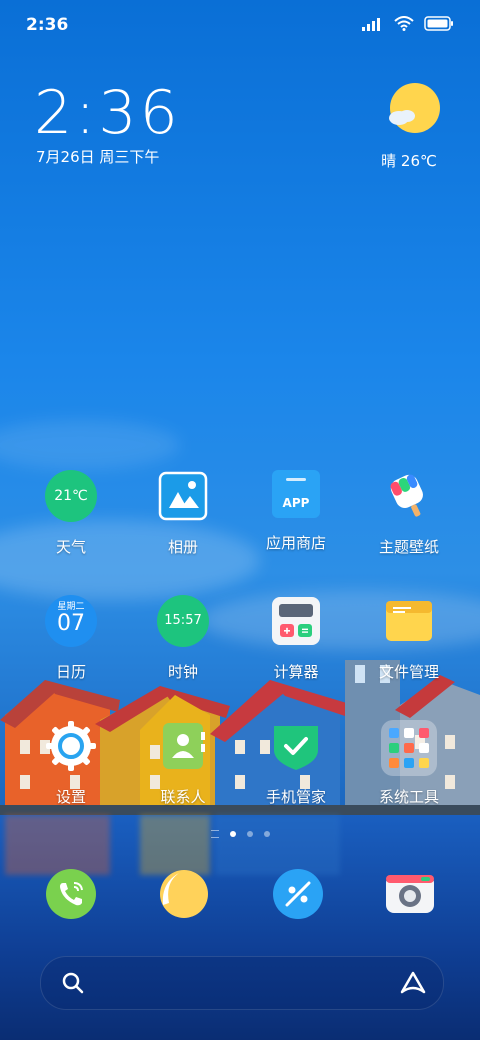 The height and width of the screenshot is (1040, 480). I want to click on clock-app-icon: 15:57, so click(183, 621).